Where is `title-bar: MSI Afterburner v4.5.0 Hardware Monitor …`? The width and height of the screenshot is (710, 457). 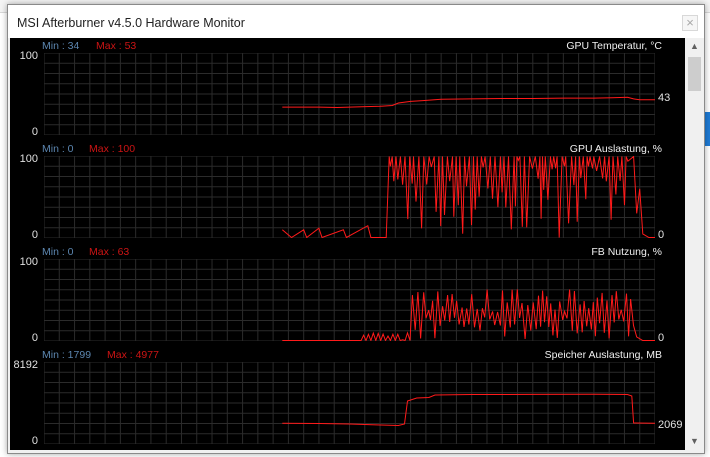
title-bar: MSI Afterburner v4.5.0 Hardware Monitor … is located at coordinates (356, 21).